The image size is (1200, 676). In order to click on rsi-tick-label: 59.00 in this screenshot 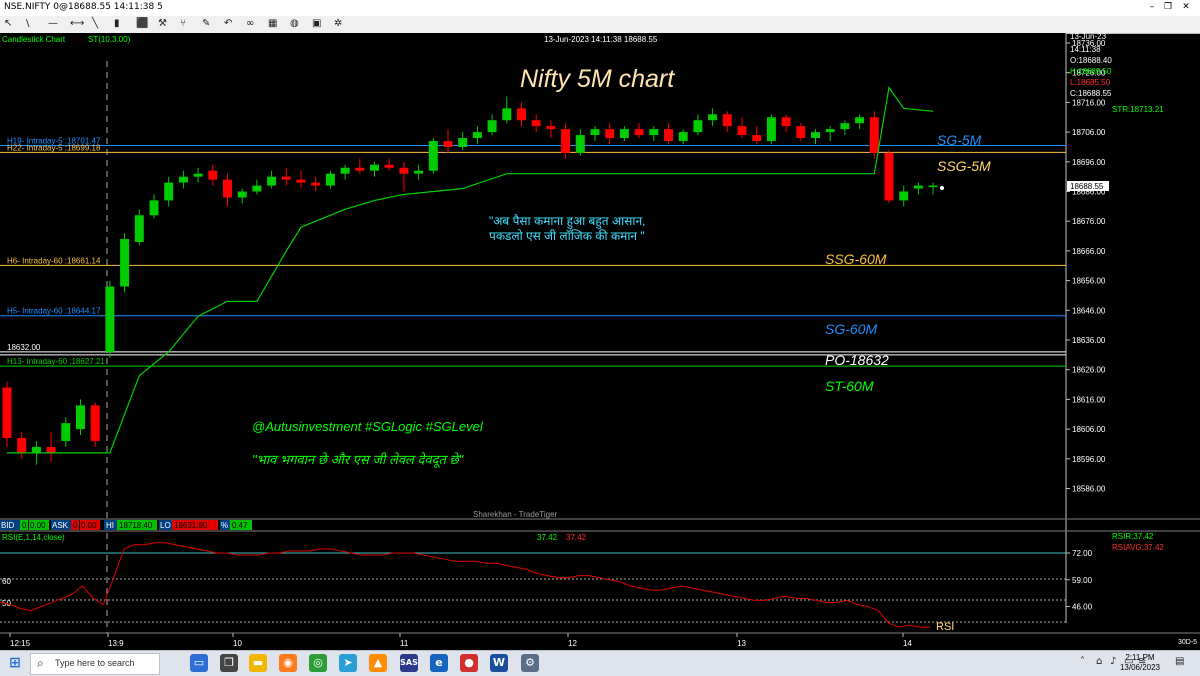, I will do `click(1082, 580)`.